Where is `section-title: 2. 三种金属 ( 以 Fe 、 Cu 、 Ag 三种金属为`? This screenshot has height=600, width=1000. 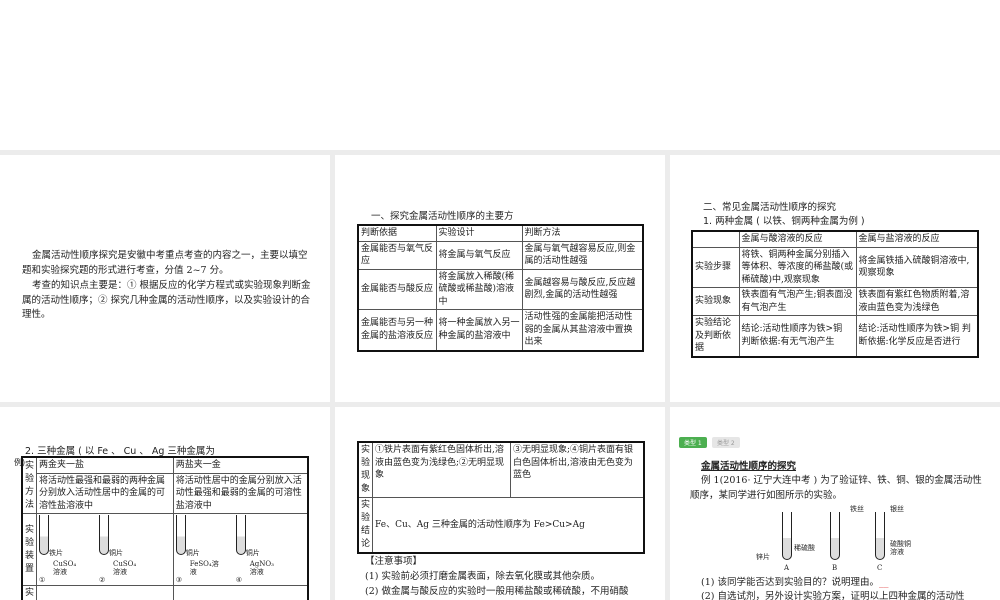
section-title: 2. 三种金属 ( 以 Fe 、 Cu 、 Ag 三种金属为 is located at coordinates (120, 451).